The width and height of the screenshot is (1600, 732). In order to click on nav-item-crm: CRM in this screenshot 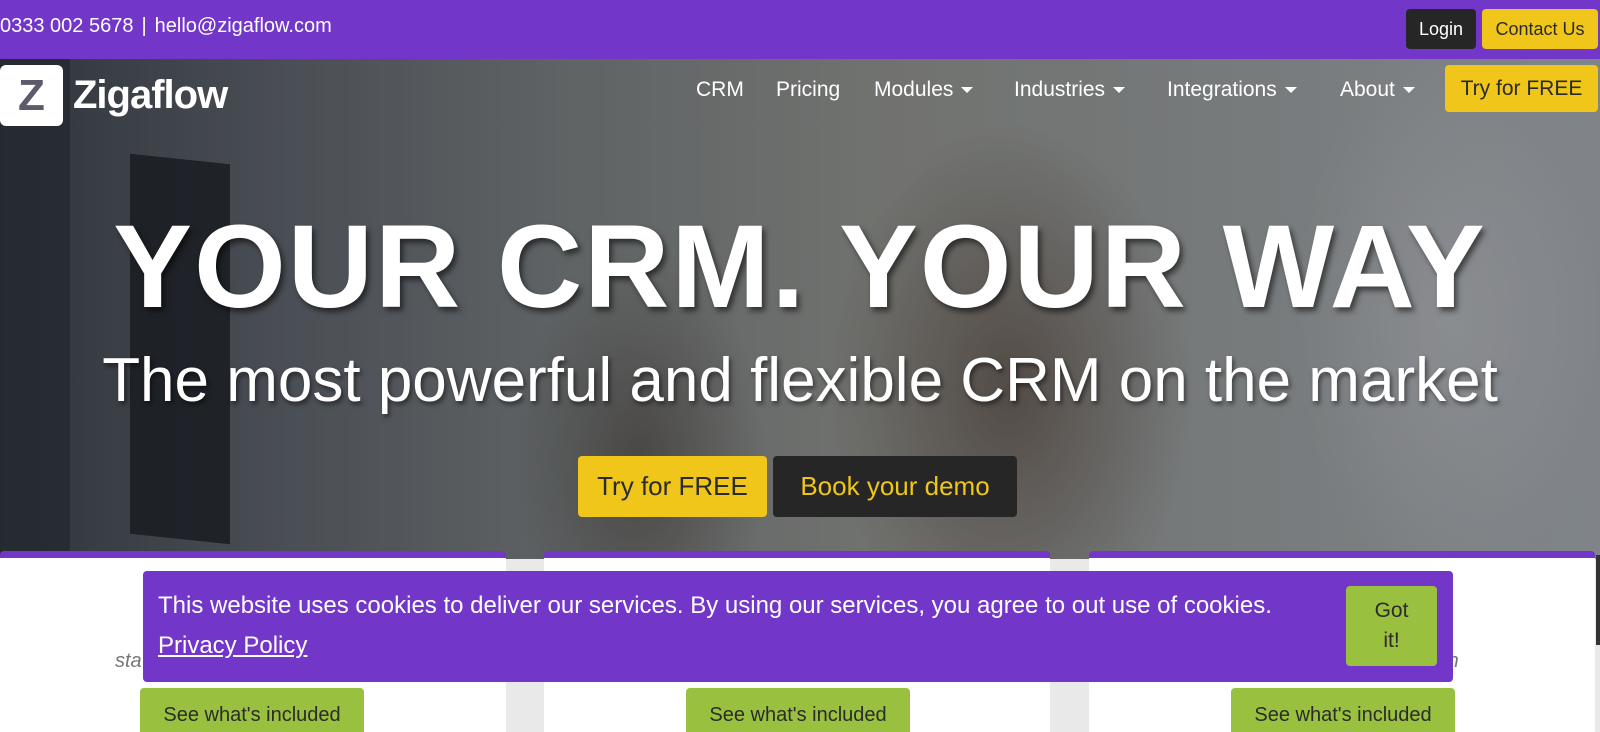, I will do `click(720, 90)`.